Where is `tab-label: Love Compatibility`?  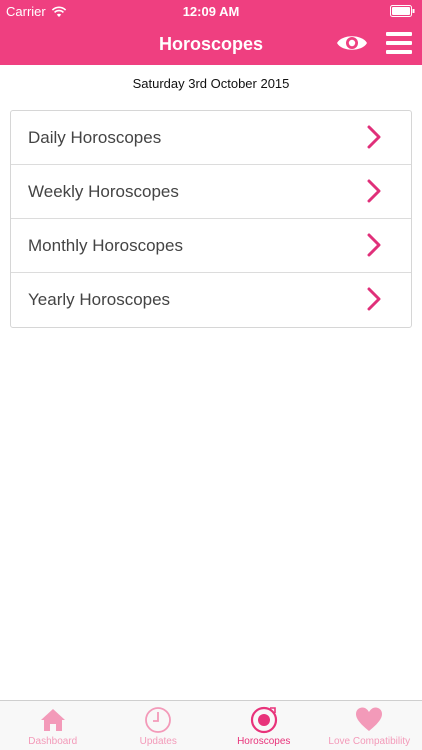
tab-label: Love Compatibility is located at coordinates (369, 741).